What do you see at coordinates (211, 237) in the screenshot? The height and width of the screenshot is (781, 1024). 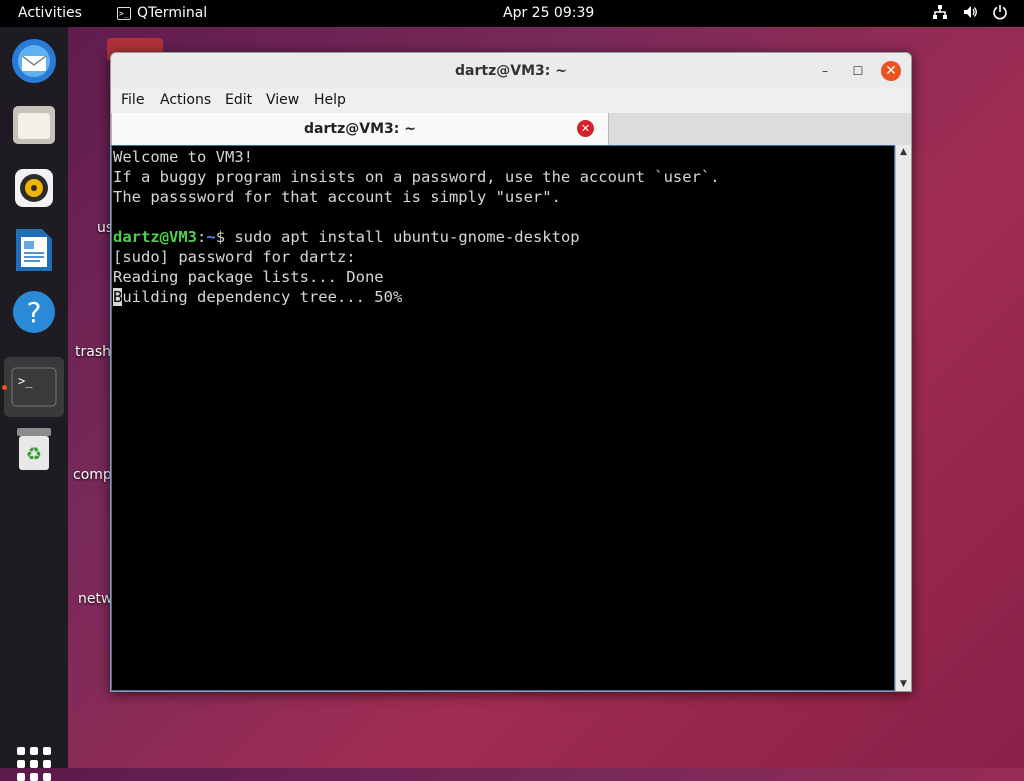 I see `prompt-path: ~` at bounding box center [211, 237].